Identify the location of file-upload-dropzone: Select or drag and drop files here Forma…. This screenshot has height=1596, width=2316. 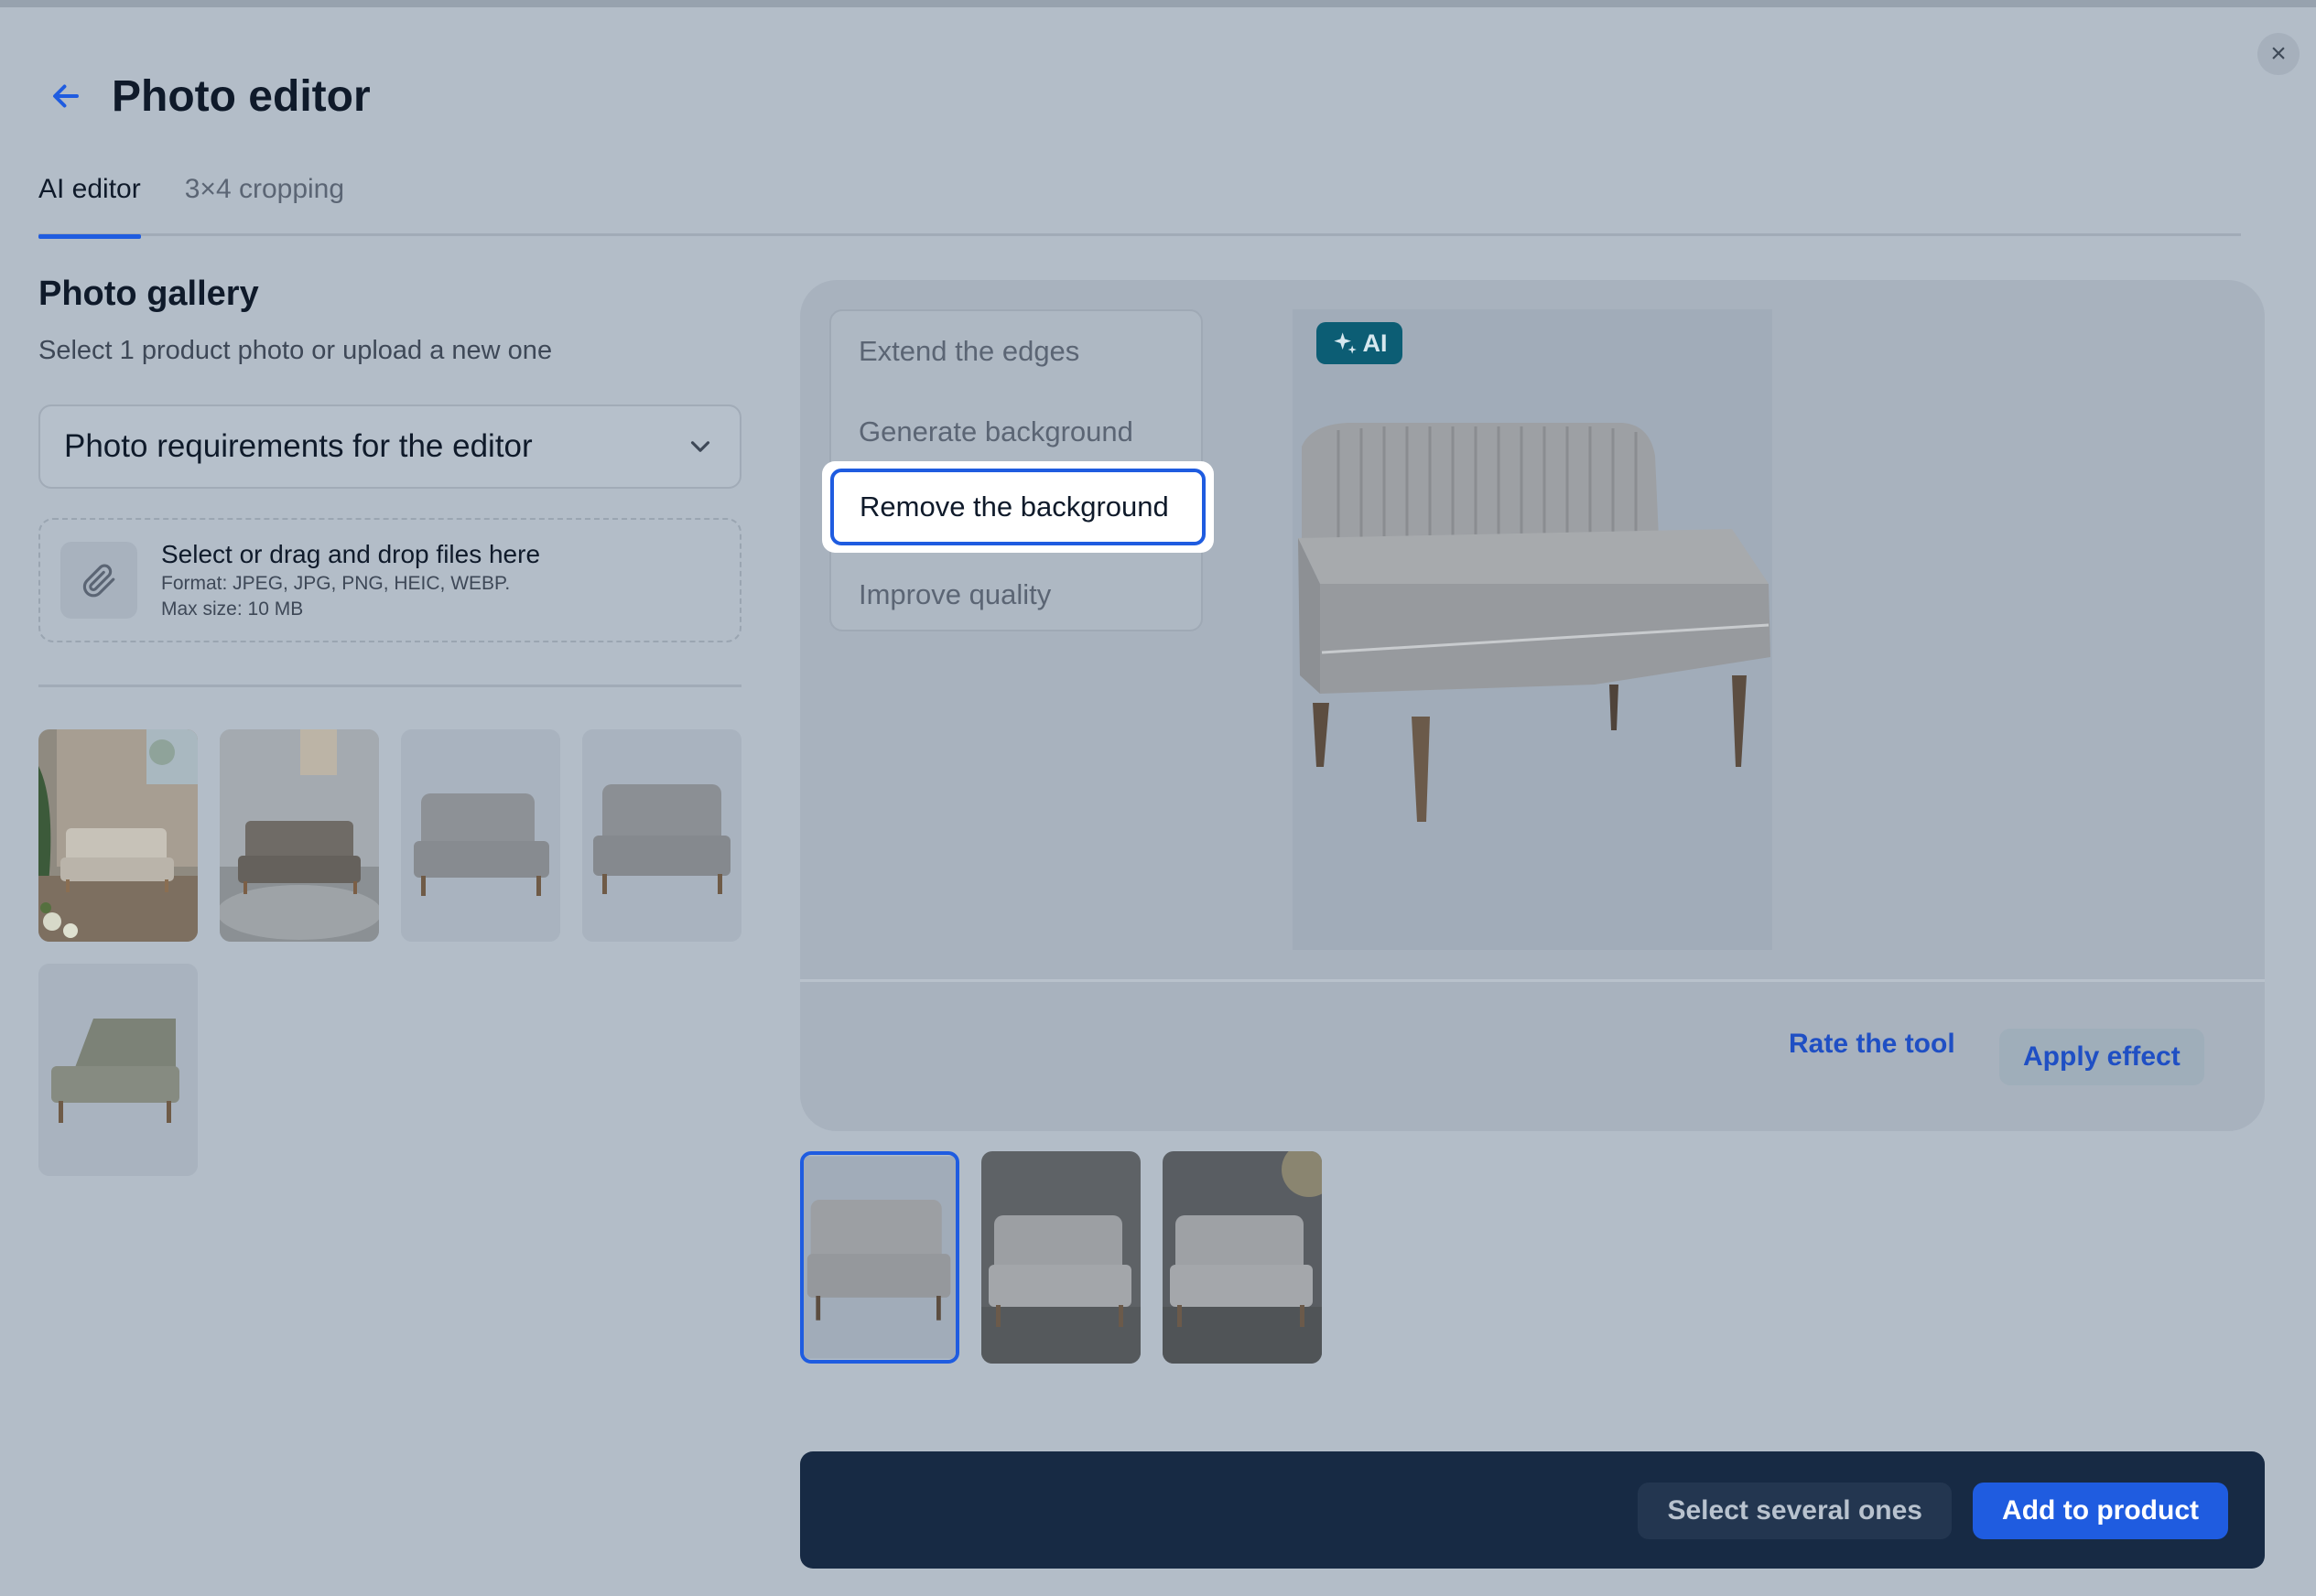
(389, 580).